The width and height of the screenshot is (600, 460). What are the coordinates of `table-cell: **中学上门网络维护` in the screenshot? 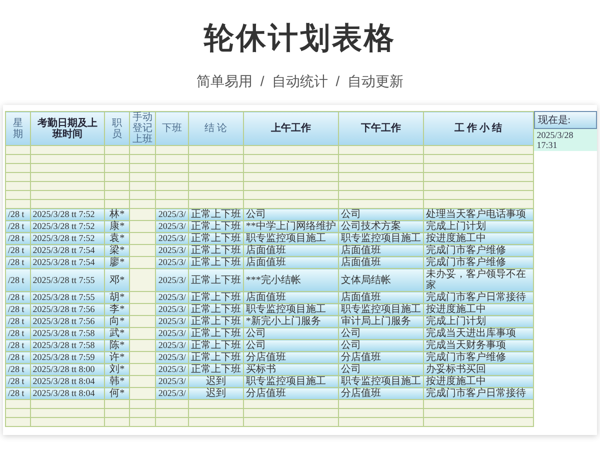 It's located at (290, 226).